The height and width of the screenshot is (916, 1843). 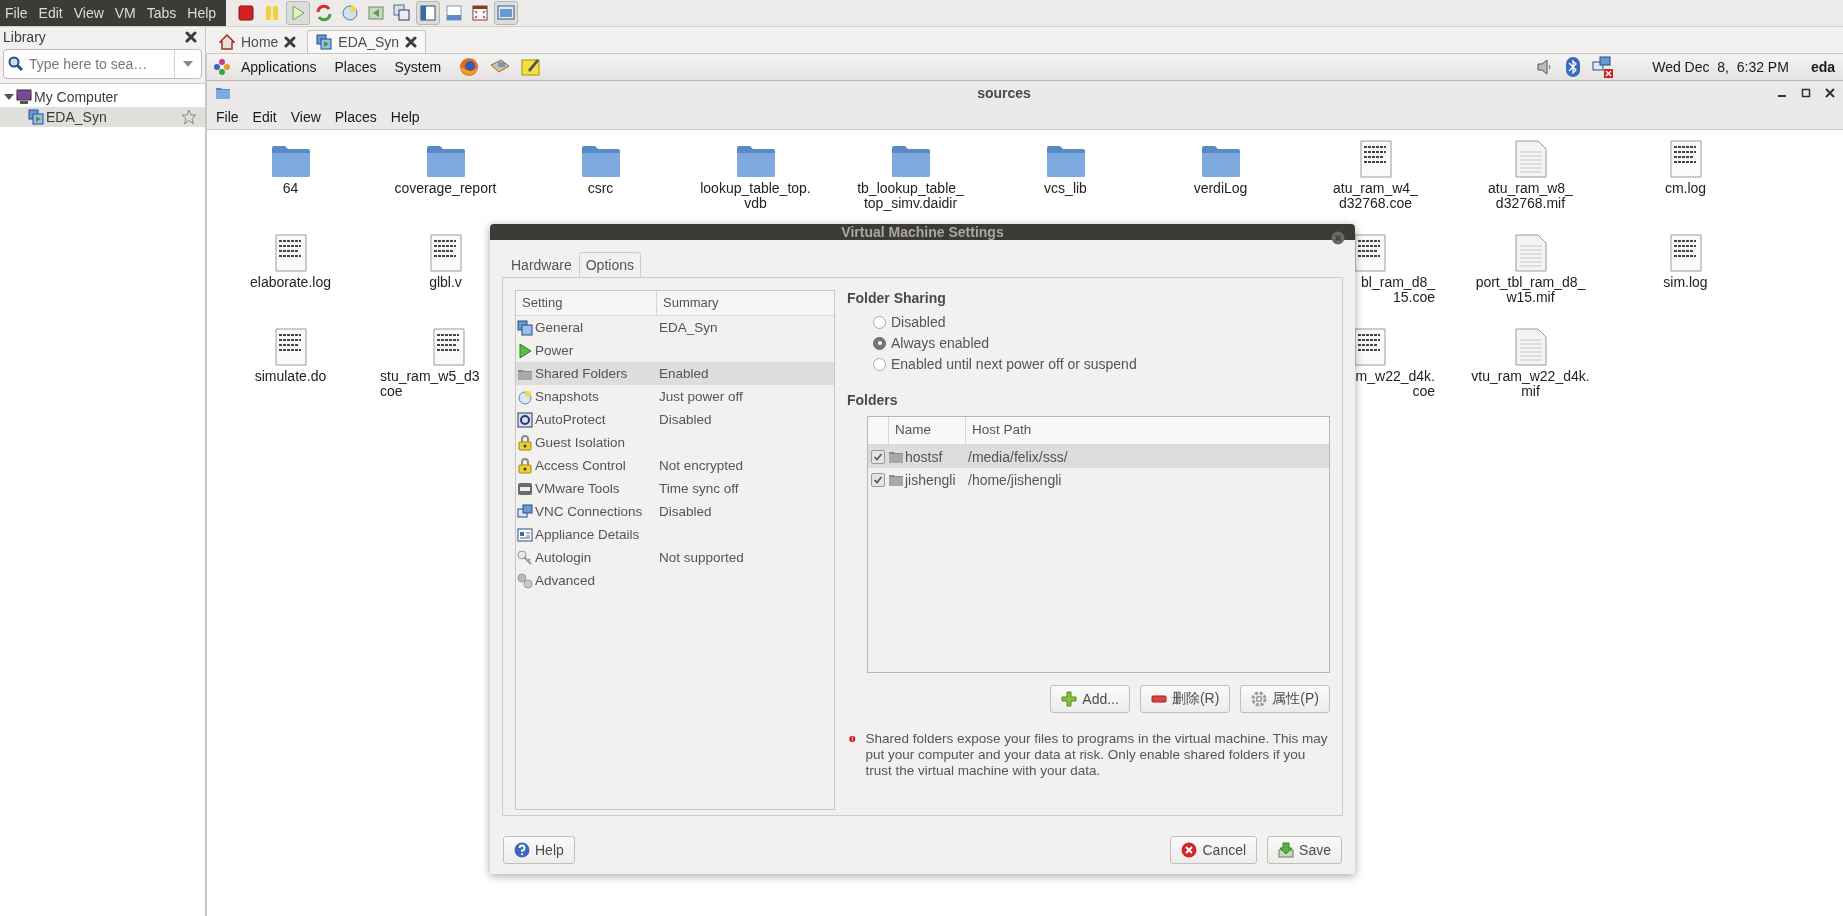 I want to click on browser-icon, so click(x=469, y=67).